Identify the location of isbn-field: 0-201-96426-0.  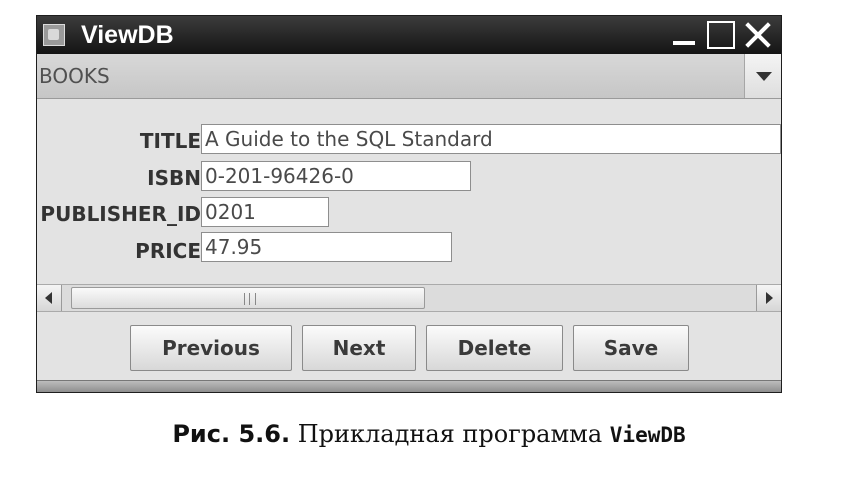
(336, 176).